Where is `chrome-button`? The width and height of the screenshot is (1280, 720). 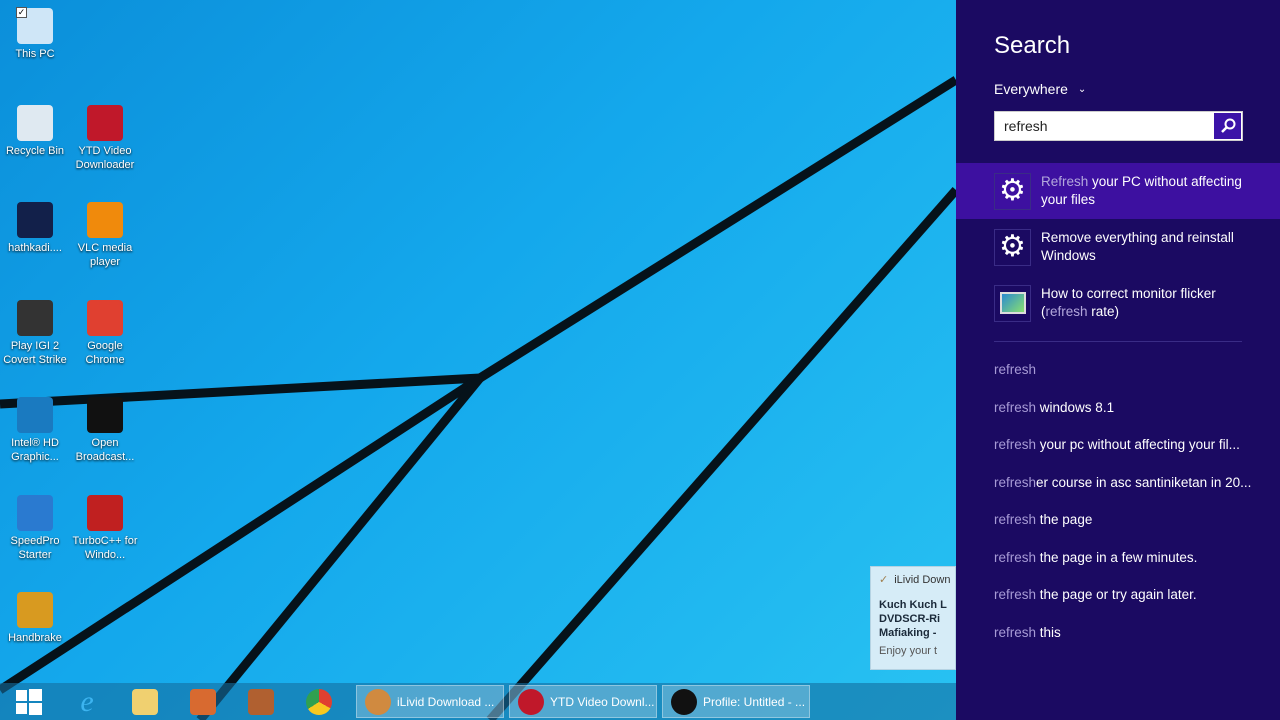 chrome-button is located at coordinates (319, 701).